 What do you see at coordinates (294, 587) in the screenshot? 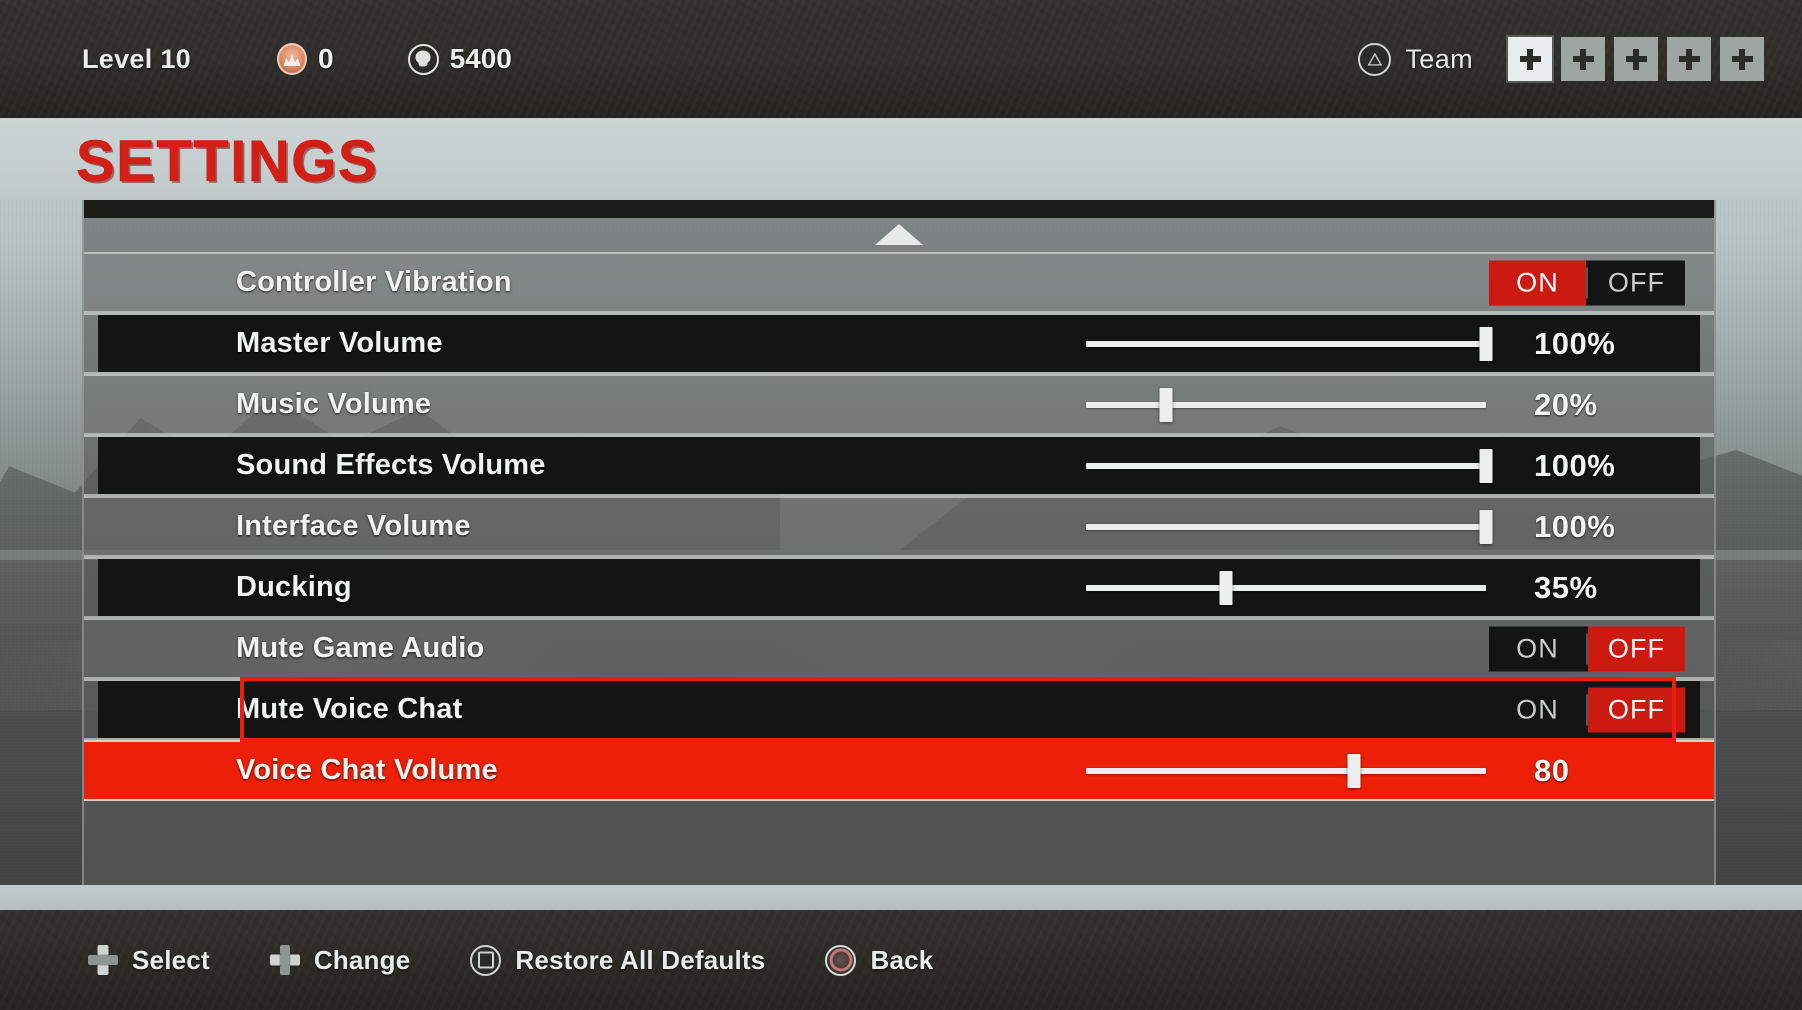
I see `row-label: Ducking` at bounding box center [294, 587].